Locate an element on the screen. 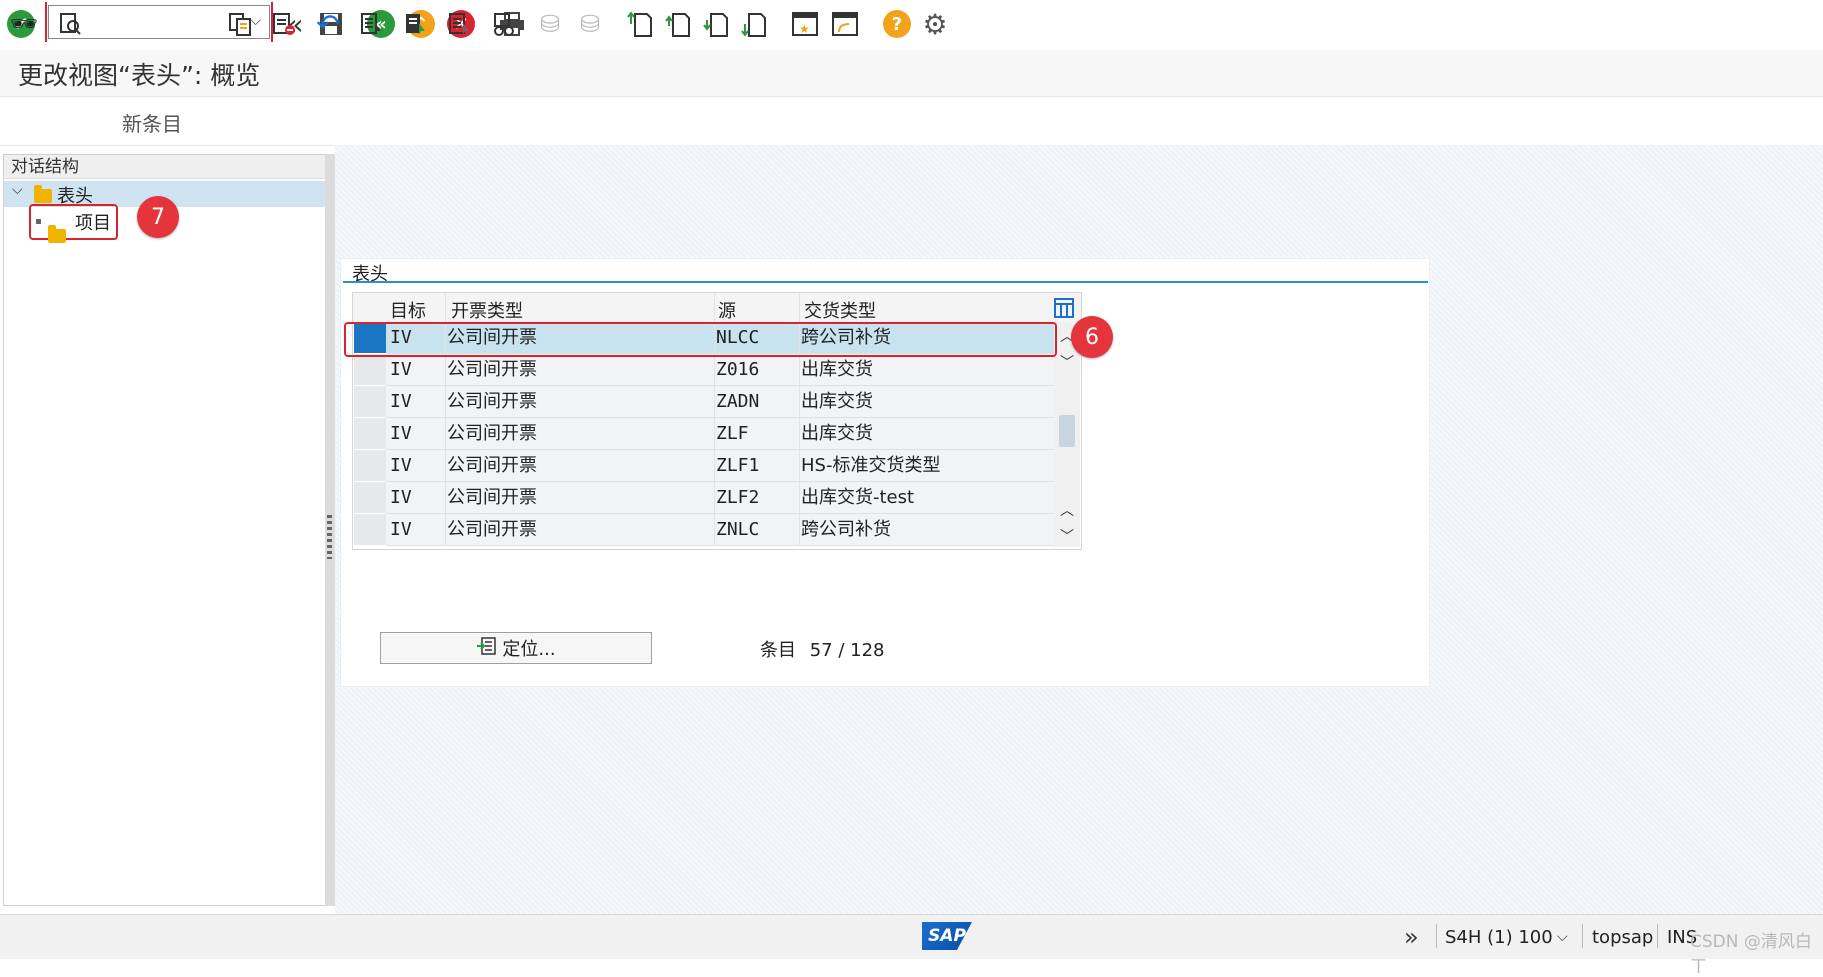  table-settings-icon is located at coordinates (1064, 308).